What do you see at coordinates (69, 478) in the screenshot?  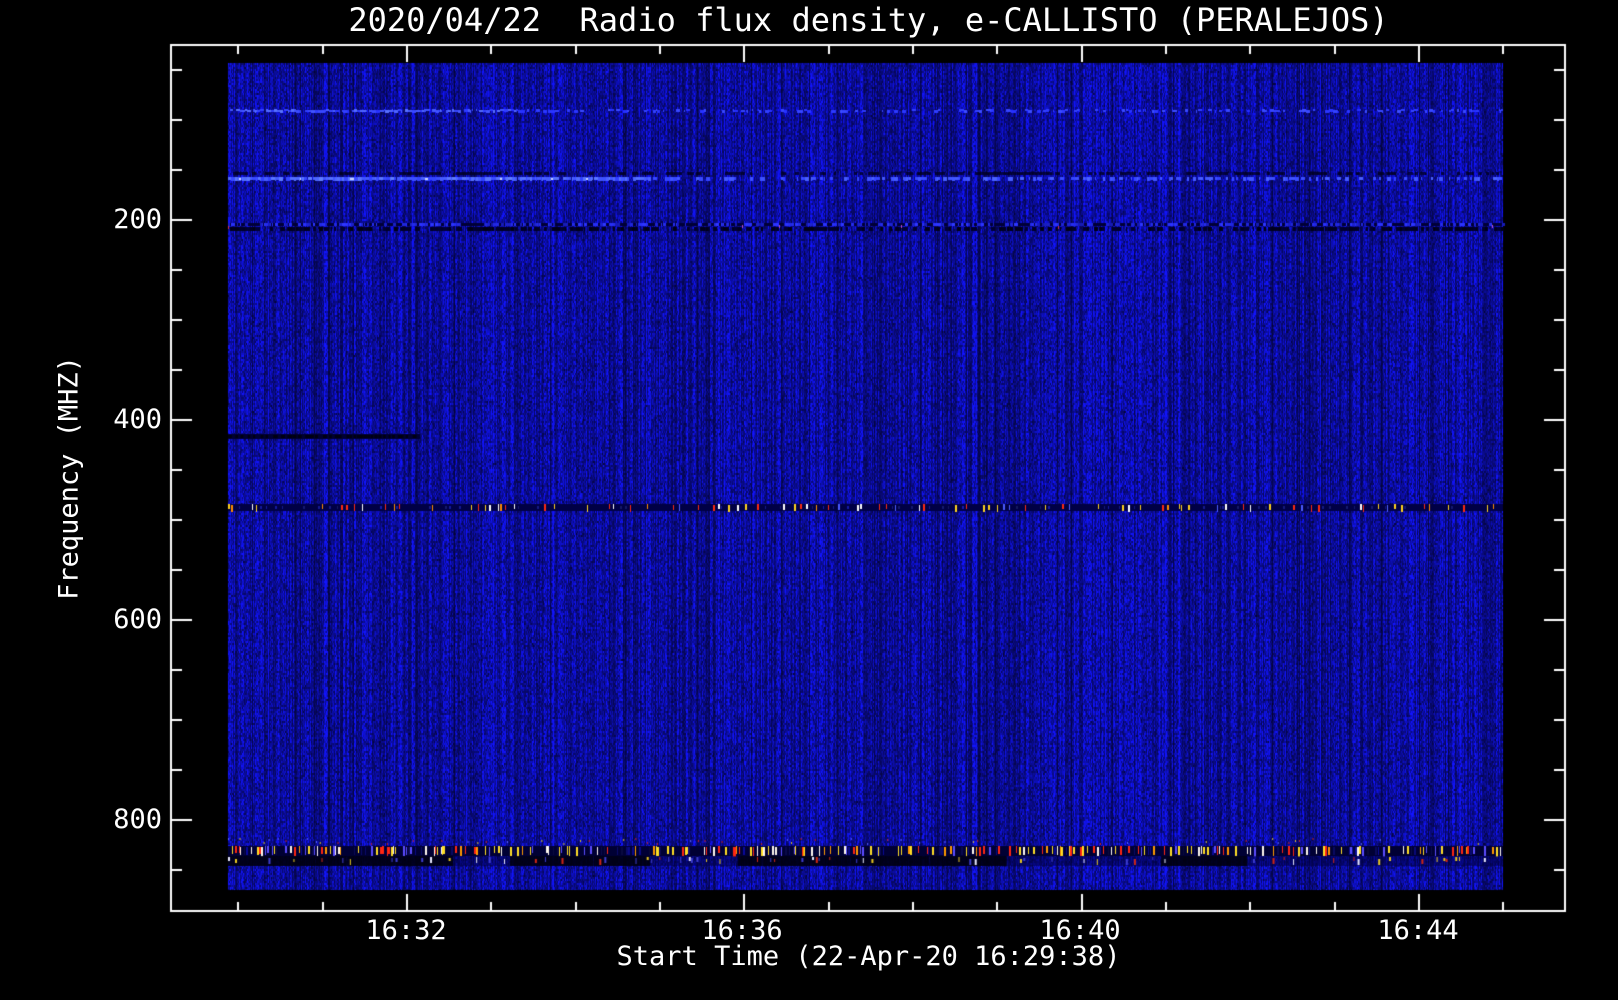 I see `y-axis-label: Frequency (MHZ)` at bounding box center [69, 478].